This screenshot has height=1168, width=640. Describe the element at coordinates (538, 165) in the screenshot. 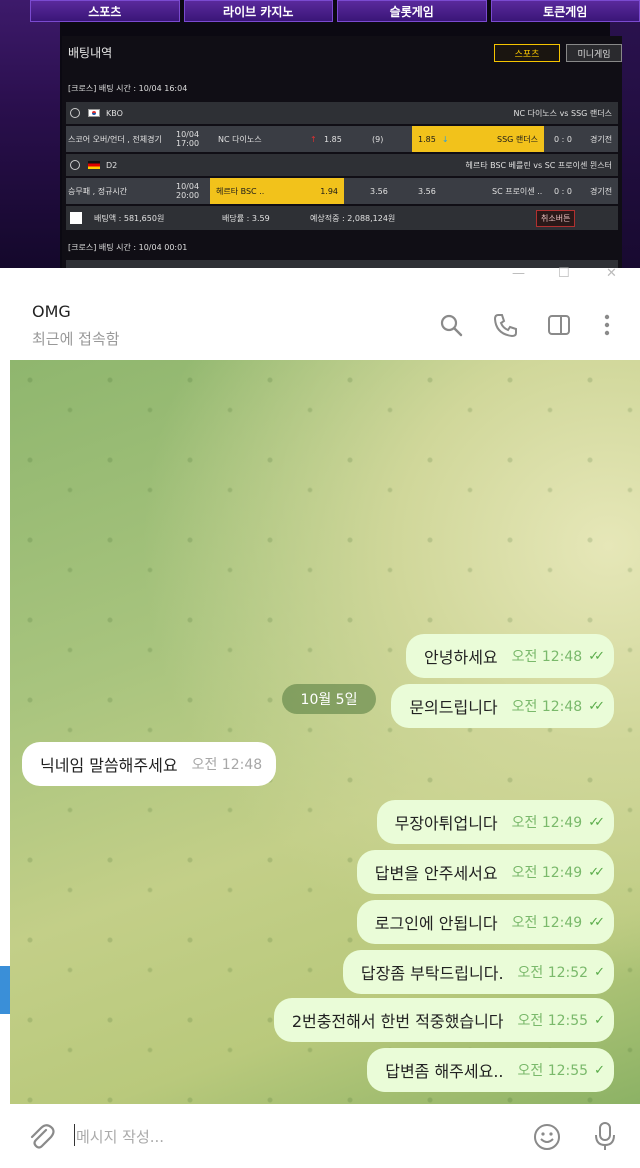

I see `matchup-title: 헤르타 BSC 베를린 vs SC 프로이센 뮌스터` at that location.